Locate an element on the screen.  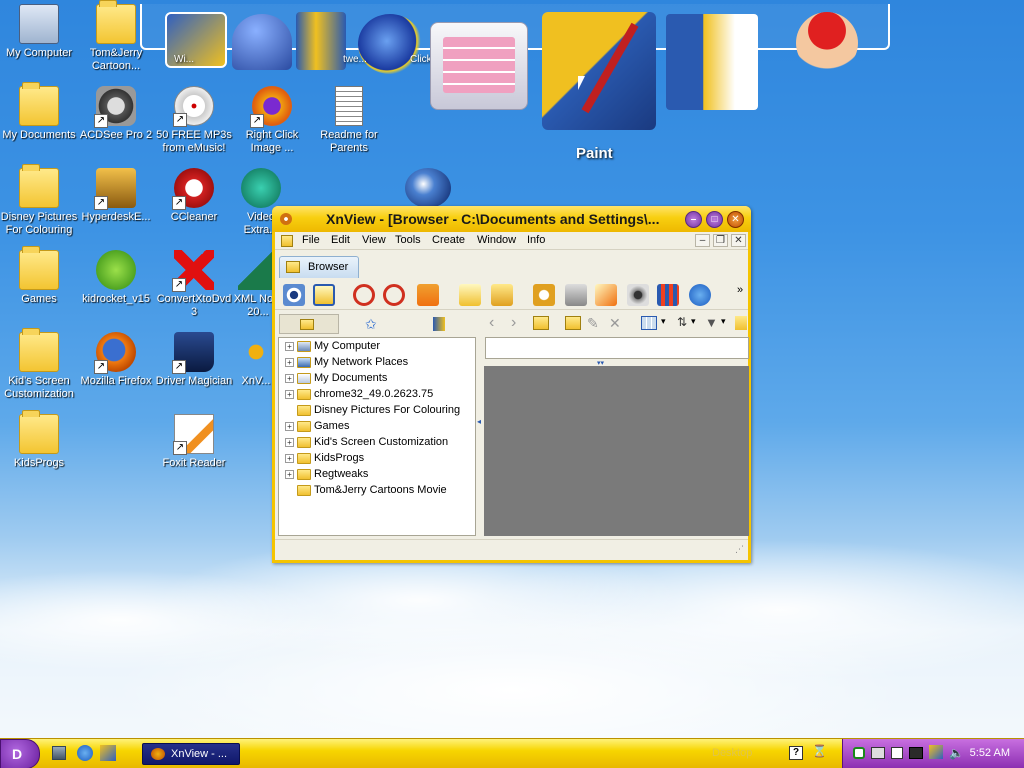
yu-icon is located at coordinates (428, 188).